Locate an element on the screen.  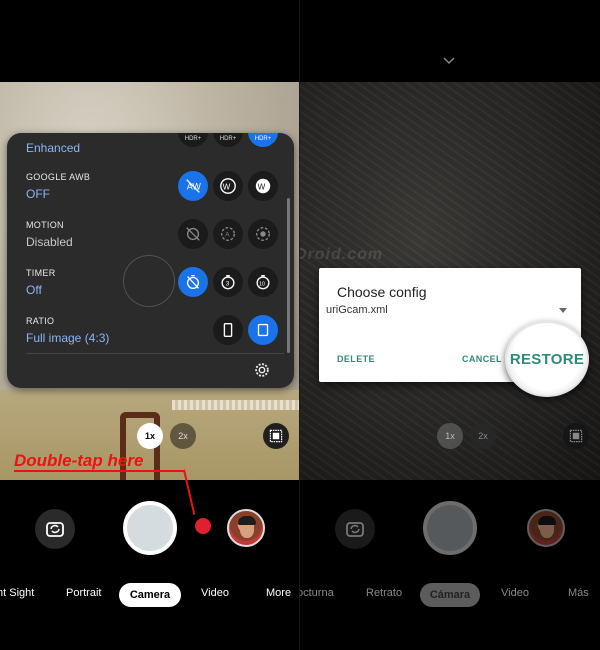
ratio-value: Full image (4:3) is located at coordinates (68, 338).